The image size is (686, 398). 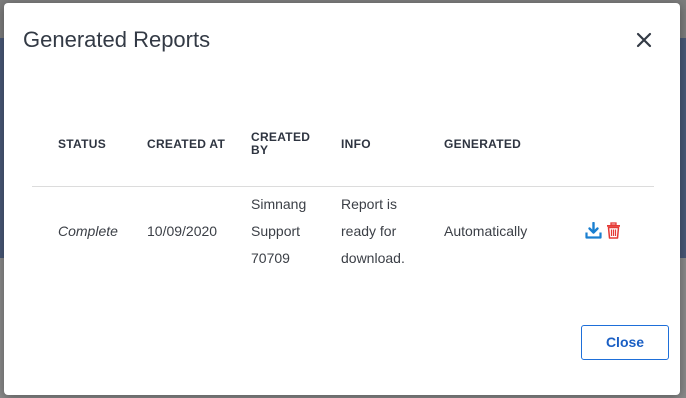 I want to click on column-header-generated: GENERATED, so click(x=483, y=144).